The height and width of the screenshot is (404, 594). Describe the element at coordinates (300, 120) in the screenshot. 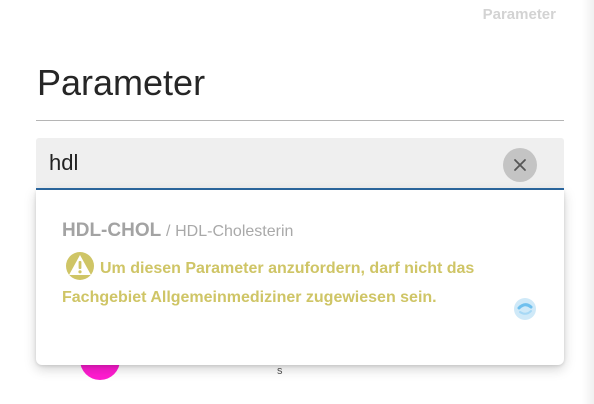

I see `title-divider` at that location.